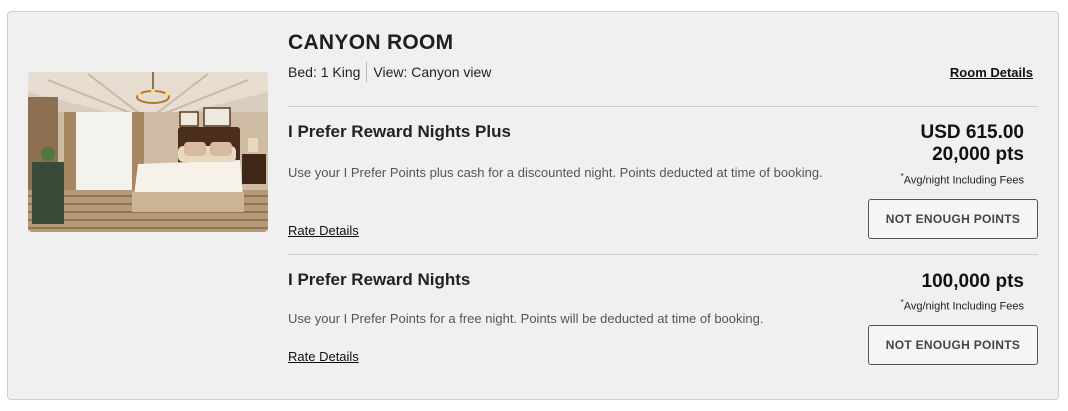 Image resolution: width=1068 pixels, height=411 pixels. What do you see at coordinates (991, 72) in the screenshot?
I see `room-details-link: Room Details` at bounding box center [991, 72].